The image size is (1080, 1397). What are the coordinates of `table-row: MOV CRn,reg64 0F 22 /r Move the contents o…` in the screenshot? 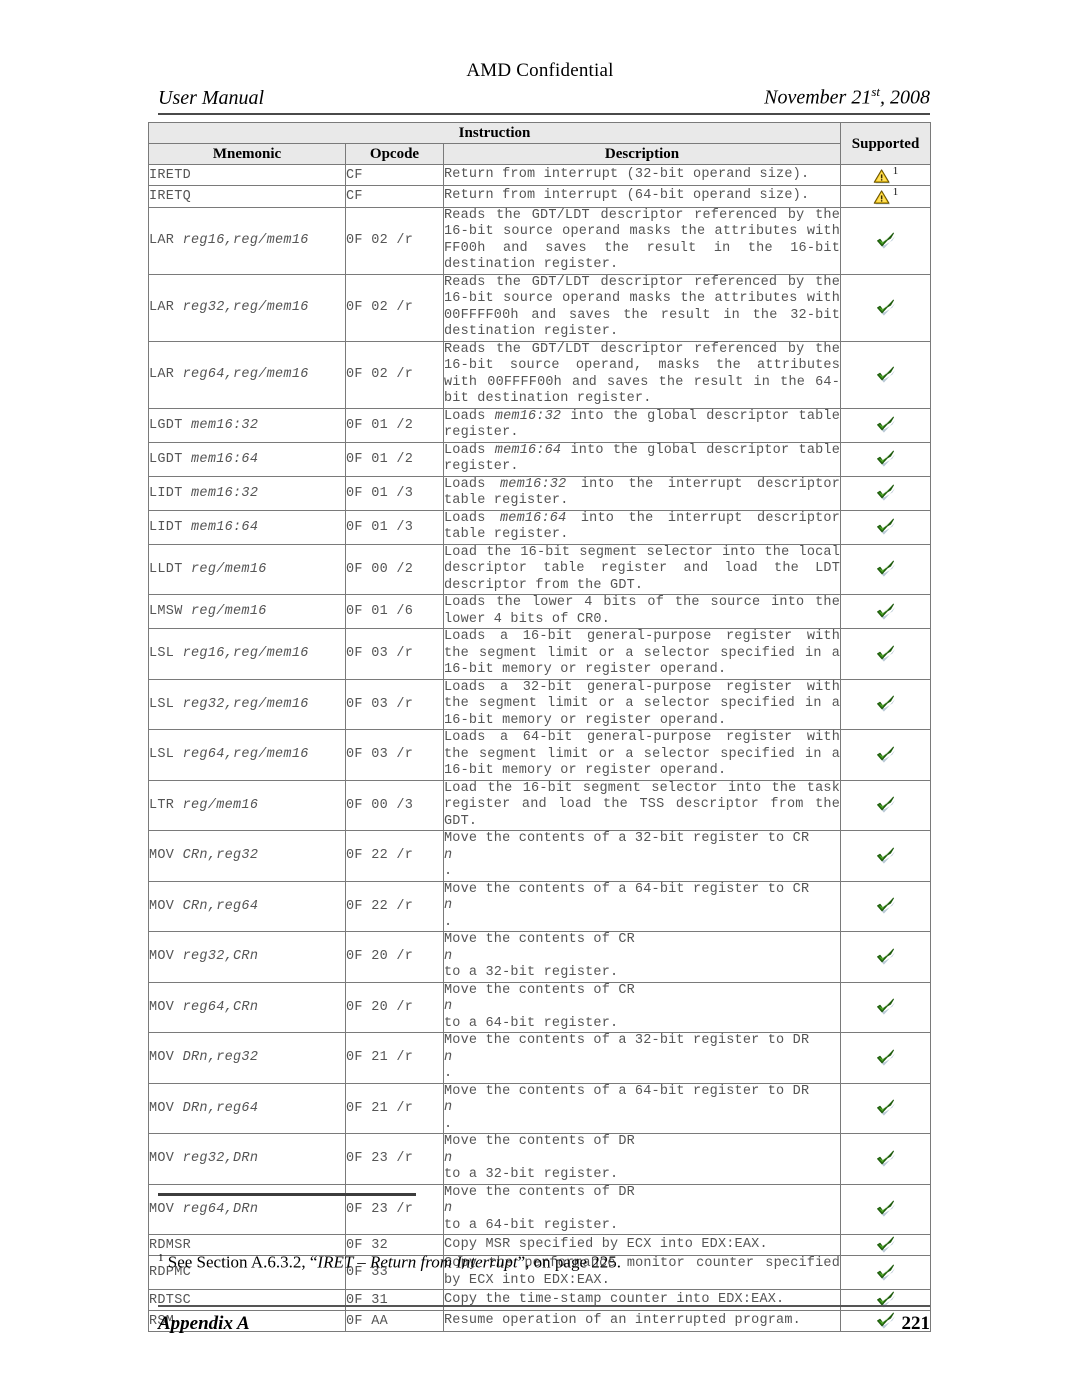 It's located at (540, 906).